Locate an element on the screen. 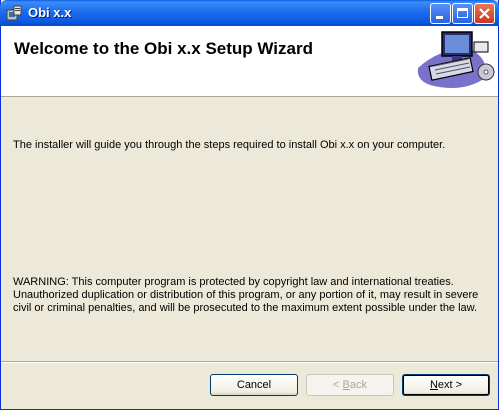 The image size is (499, 410). window-title: Obi x.x is located at coordinates (50, 12).